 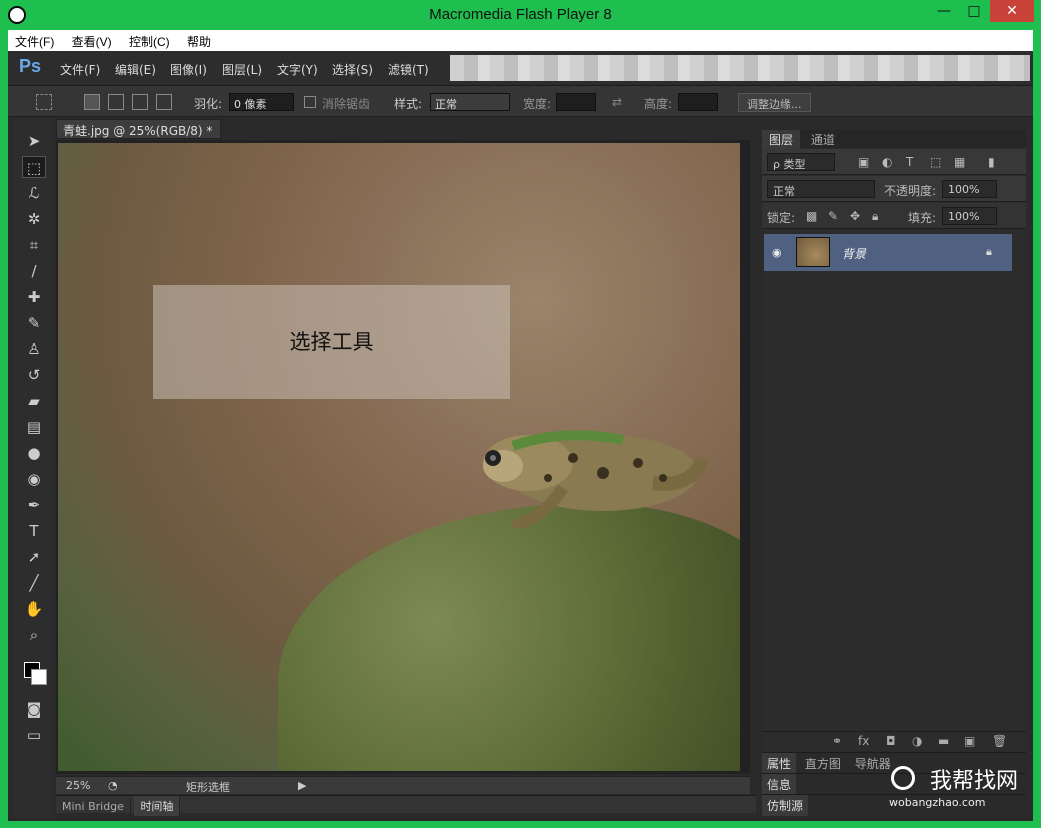 What do you see at coordinates (999, 741) in the screenshot?
I see `delete-layer-icon: 🗑︎` at bounding box center [999, 741].